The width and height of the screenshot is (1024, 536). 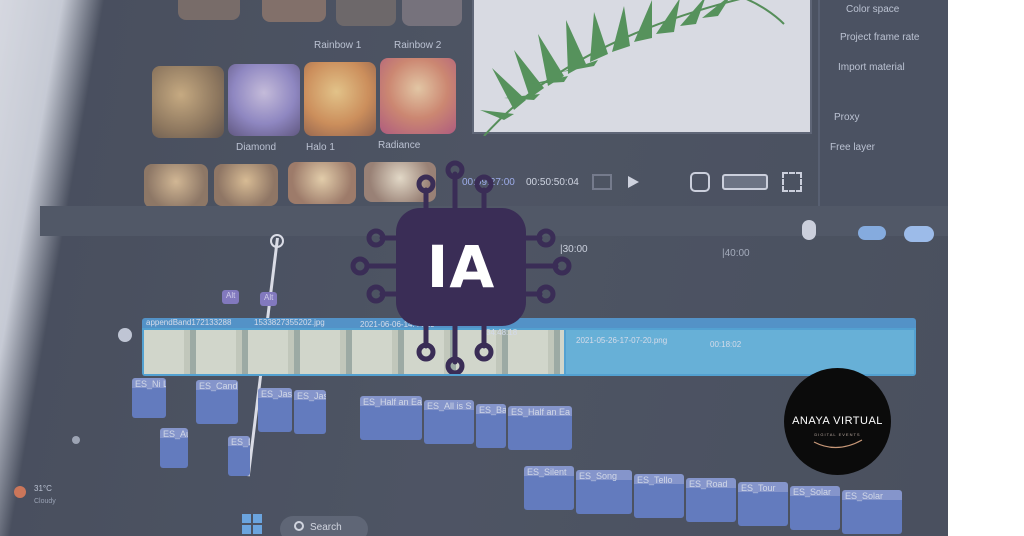 I want to click on logo-name: ANAYA VIRTUAL, so click(x=837, y=421).